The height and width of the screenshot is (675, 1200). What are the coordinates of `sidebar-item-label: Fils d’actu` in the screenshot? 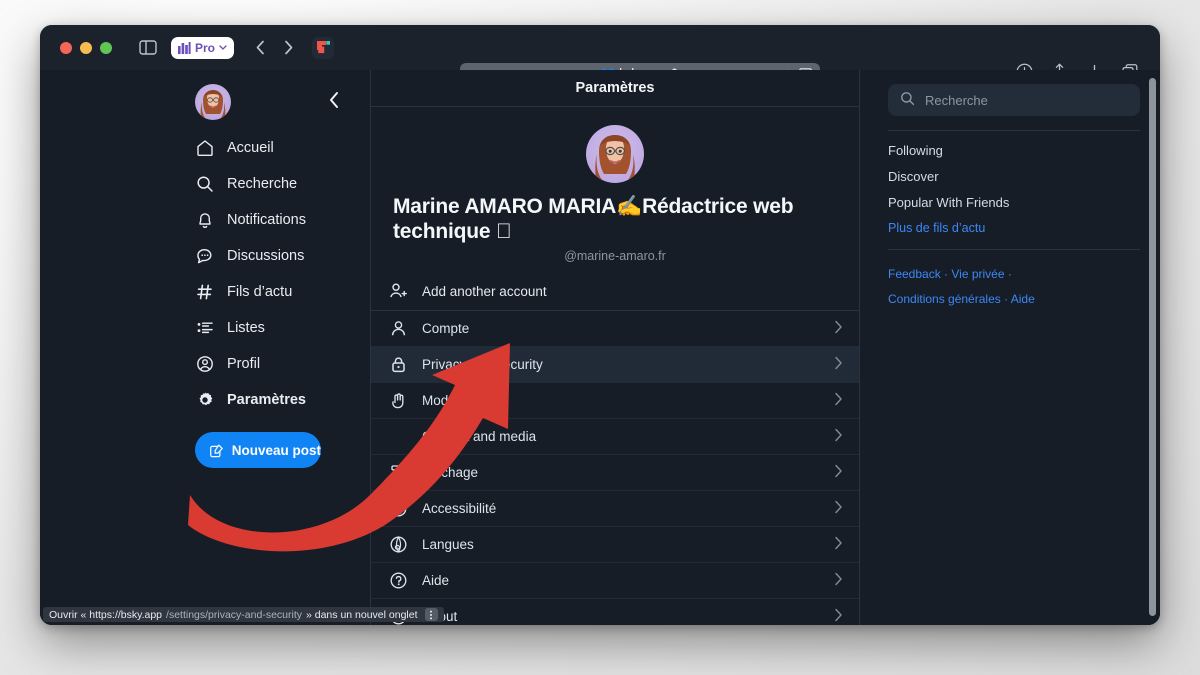 It's located at (260, 292).